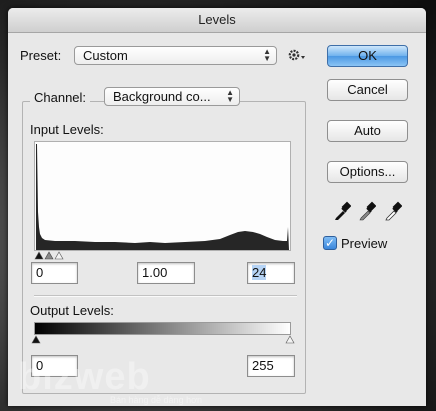  I want to click on histogram-graph, so click(162, 197).